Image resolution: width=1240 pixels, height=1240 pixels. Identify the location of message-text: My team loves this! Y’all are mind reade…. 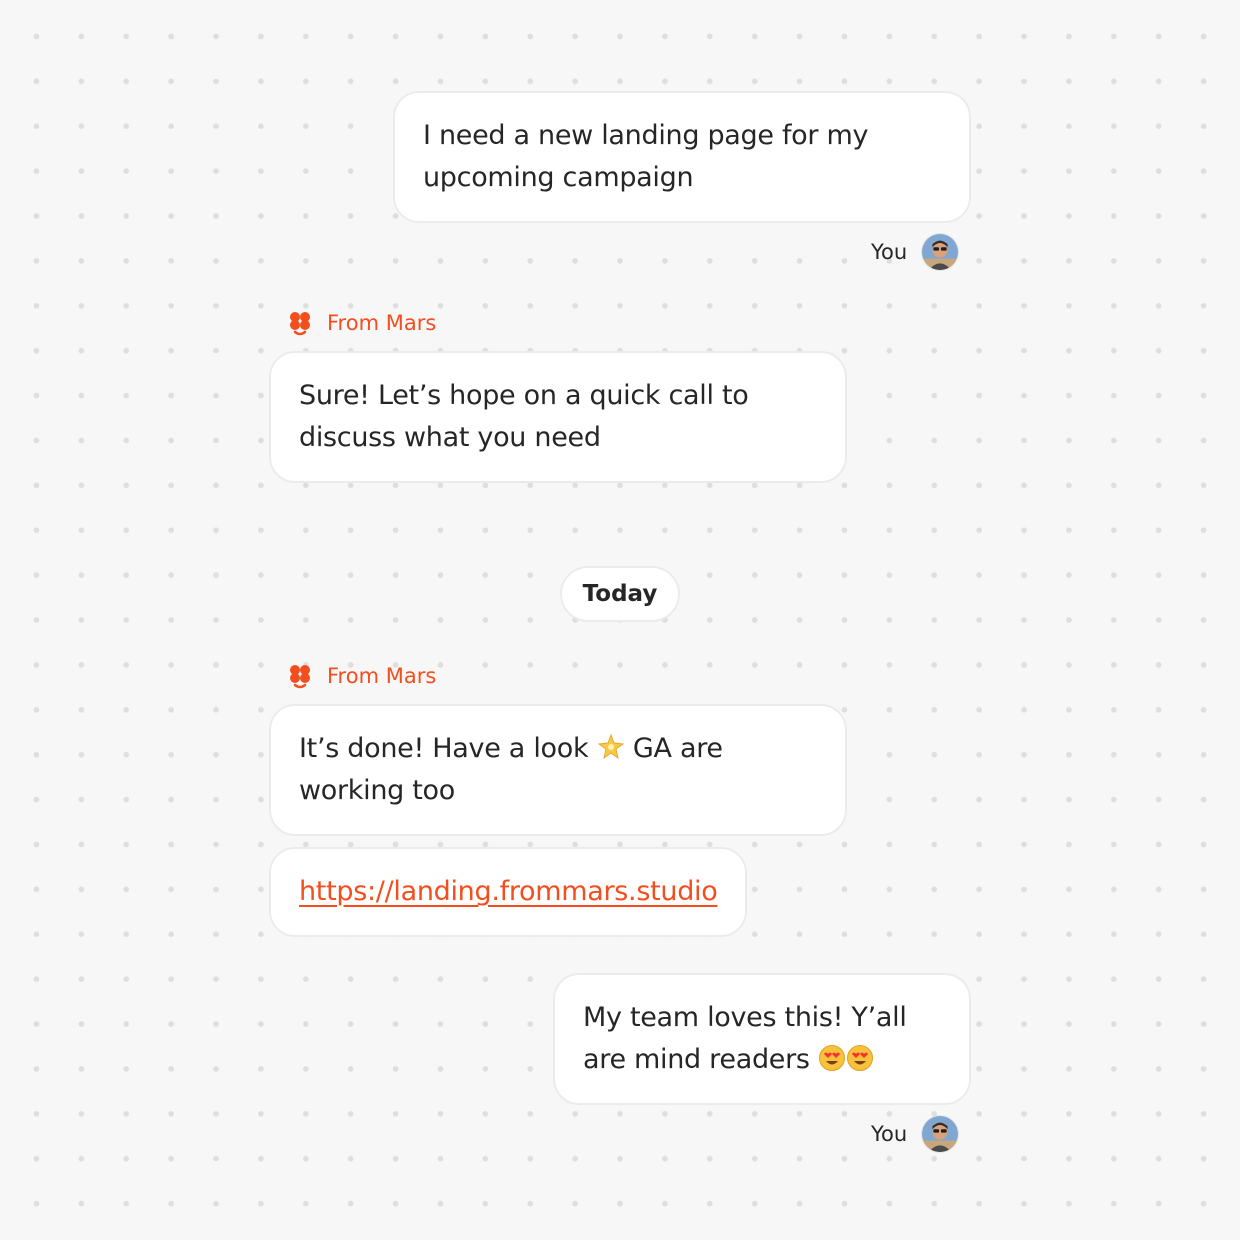
(762, 1039).